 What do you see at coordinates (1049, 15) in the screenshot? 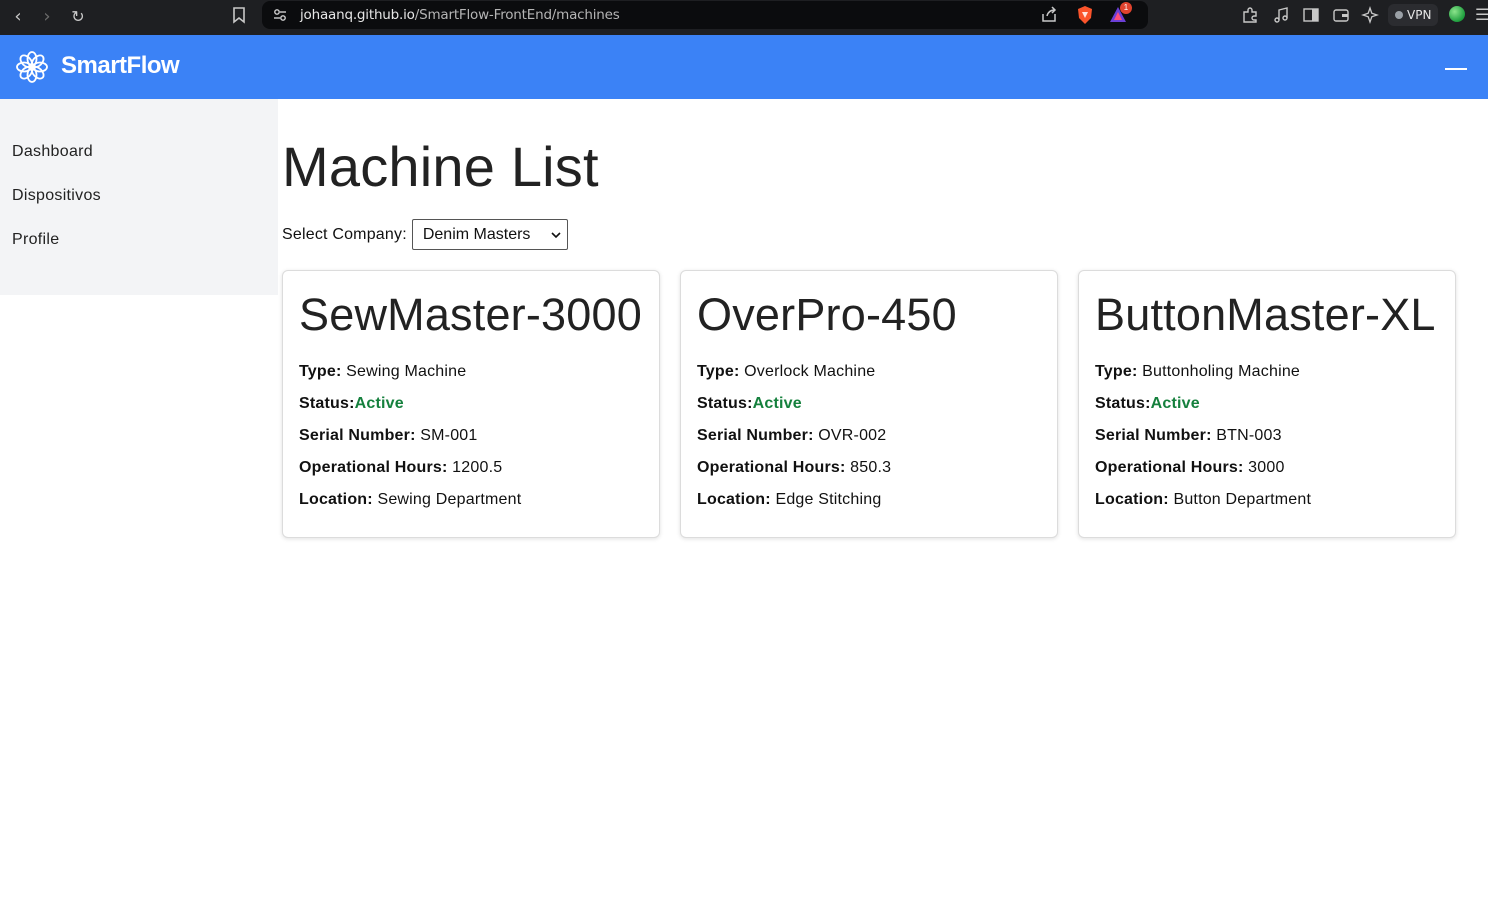
I see `share-icon` at bounding box center [1049, 15].